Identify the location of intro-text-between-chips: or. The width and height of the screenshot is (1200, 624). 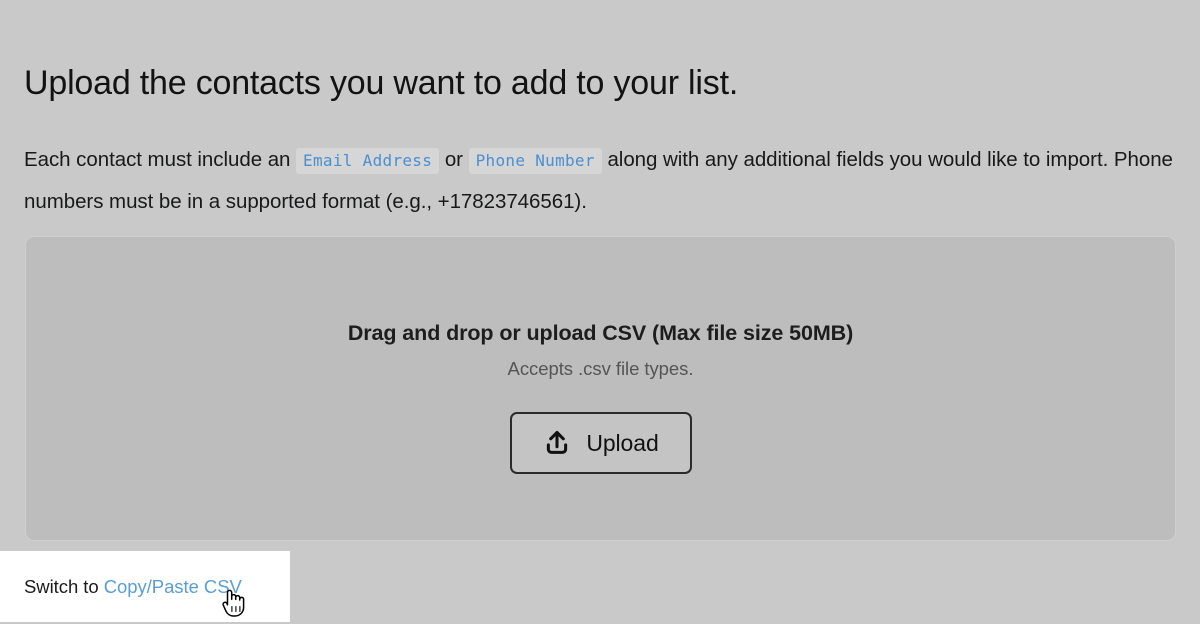
(454, 159).